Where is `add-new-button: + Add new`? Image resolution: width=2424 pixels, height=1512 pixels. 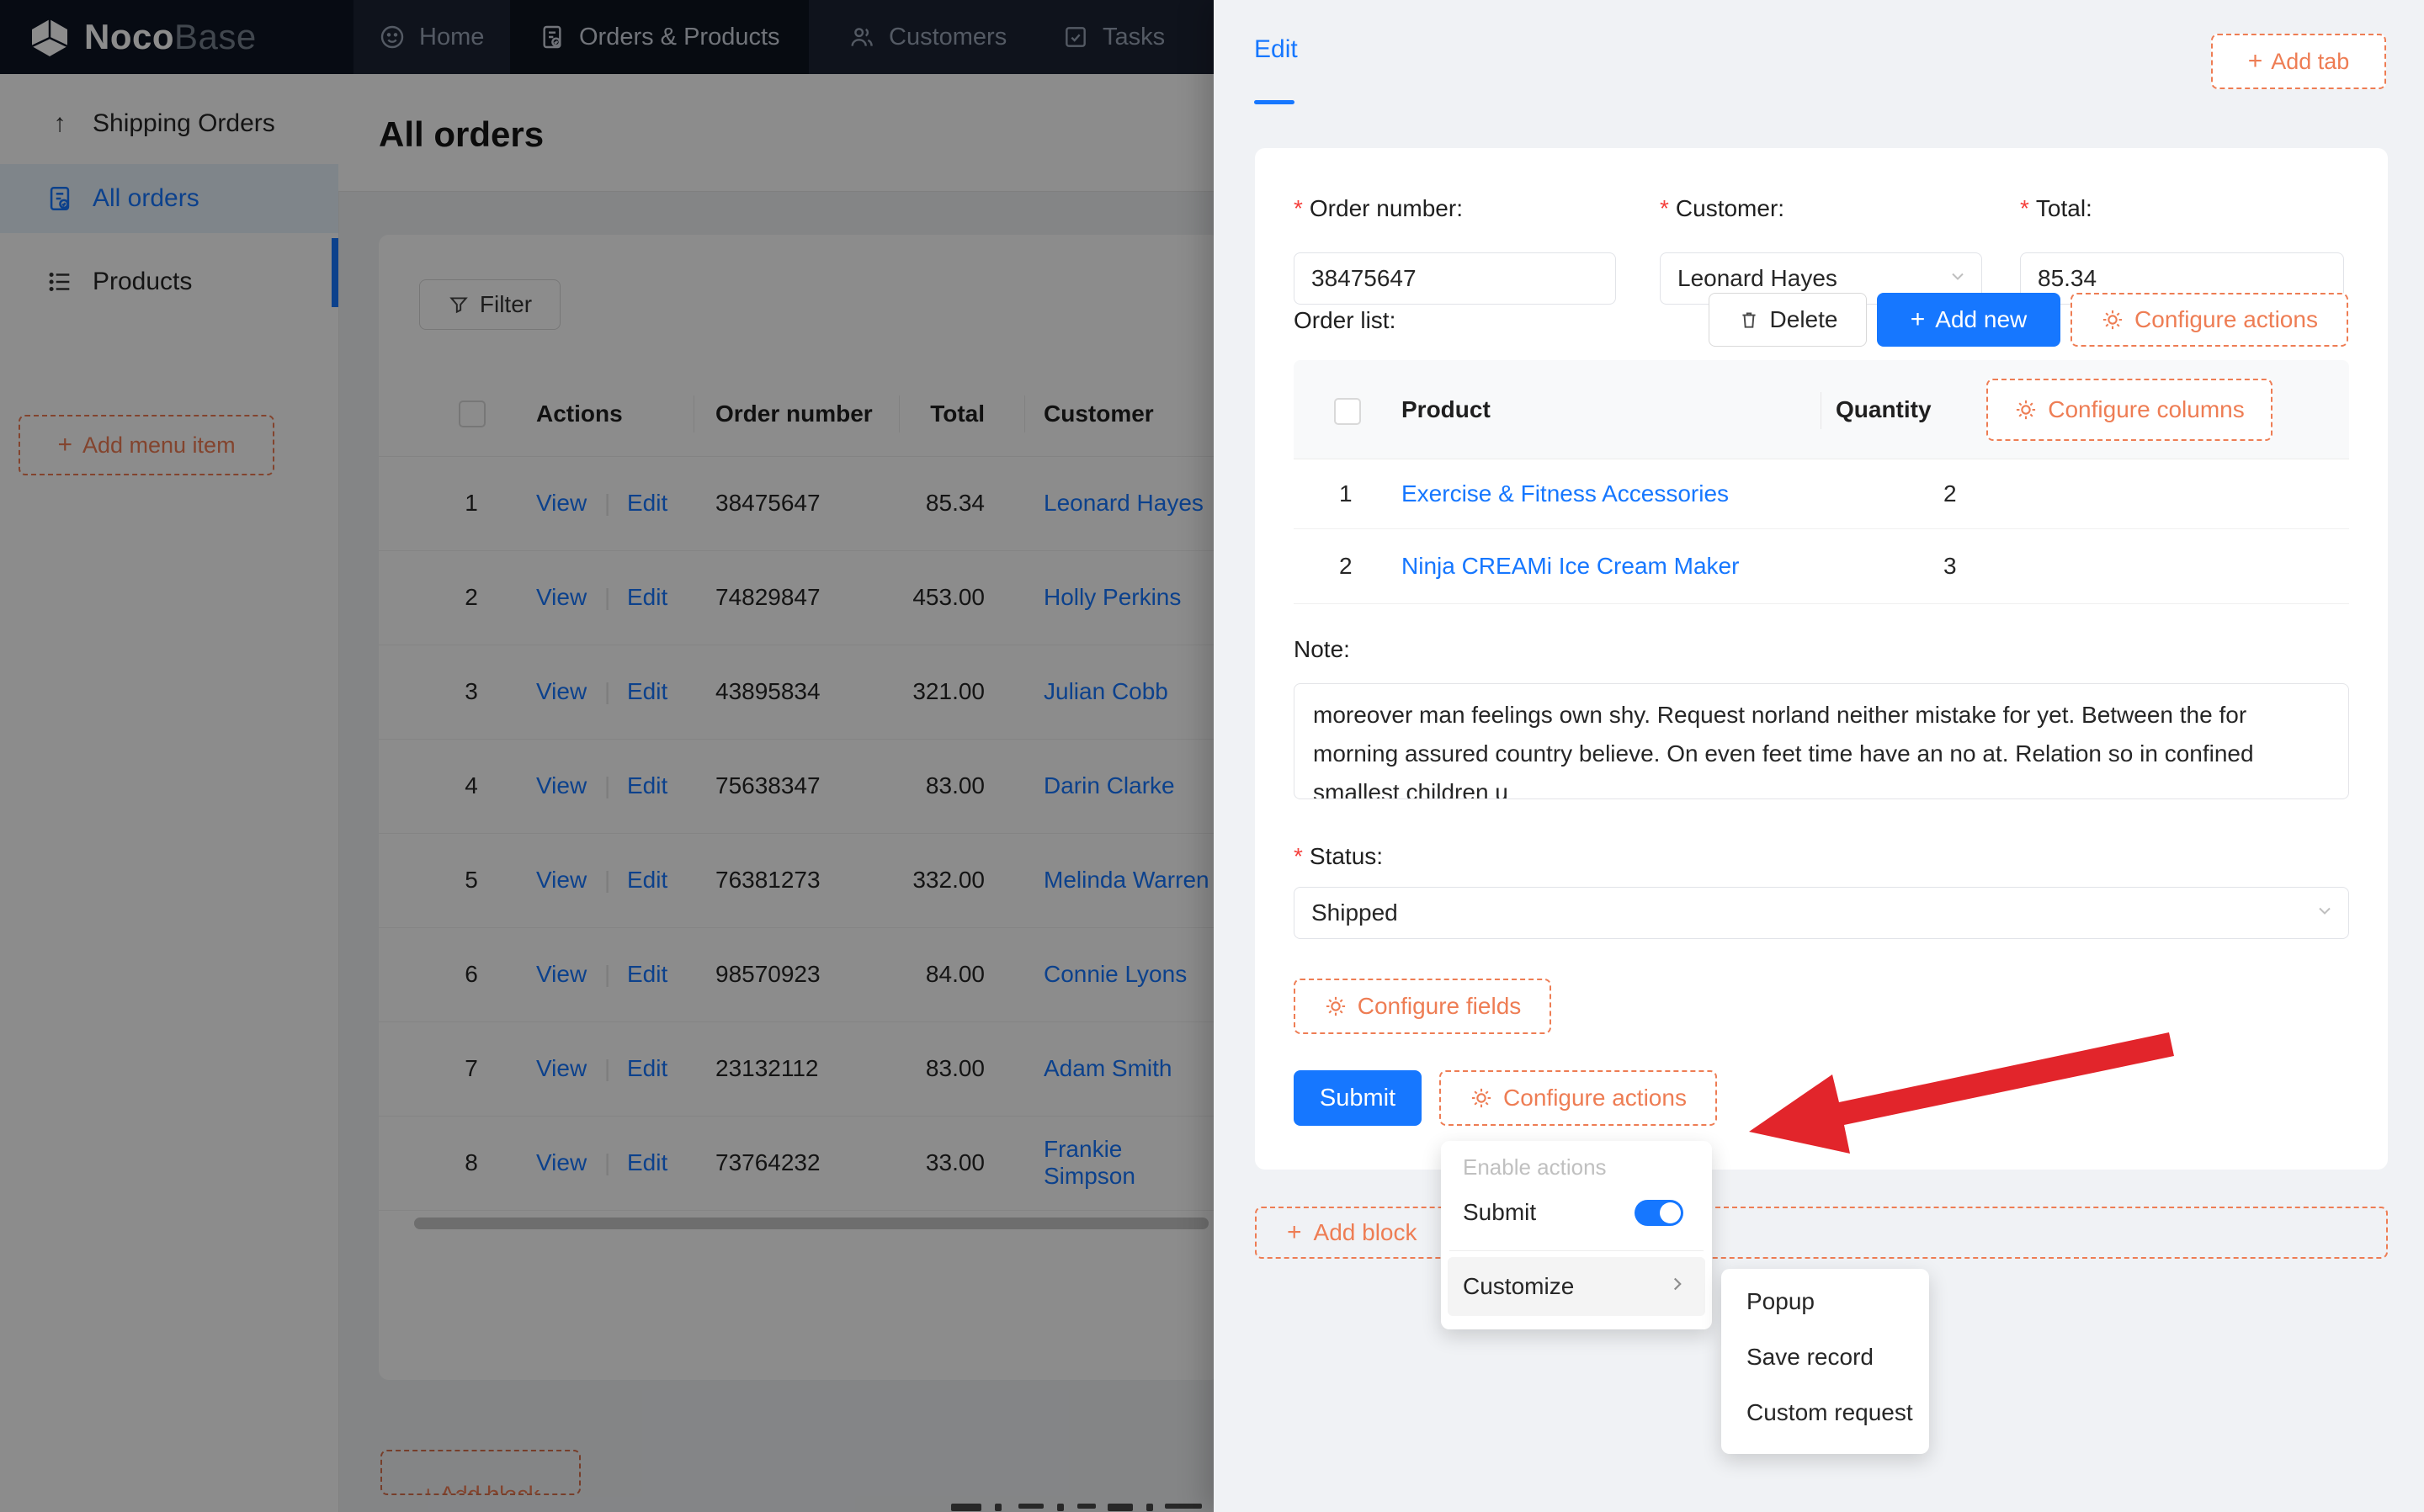
add-new-button: + Add new is located at coordinates (1968, 320).